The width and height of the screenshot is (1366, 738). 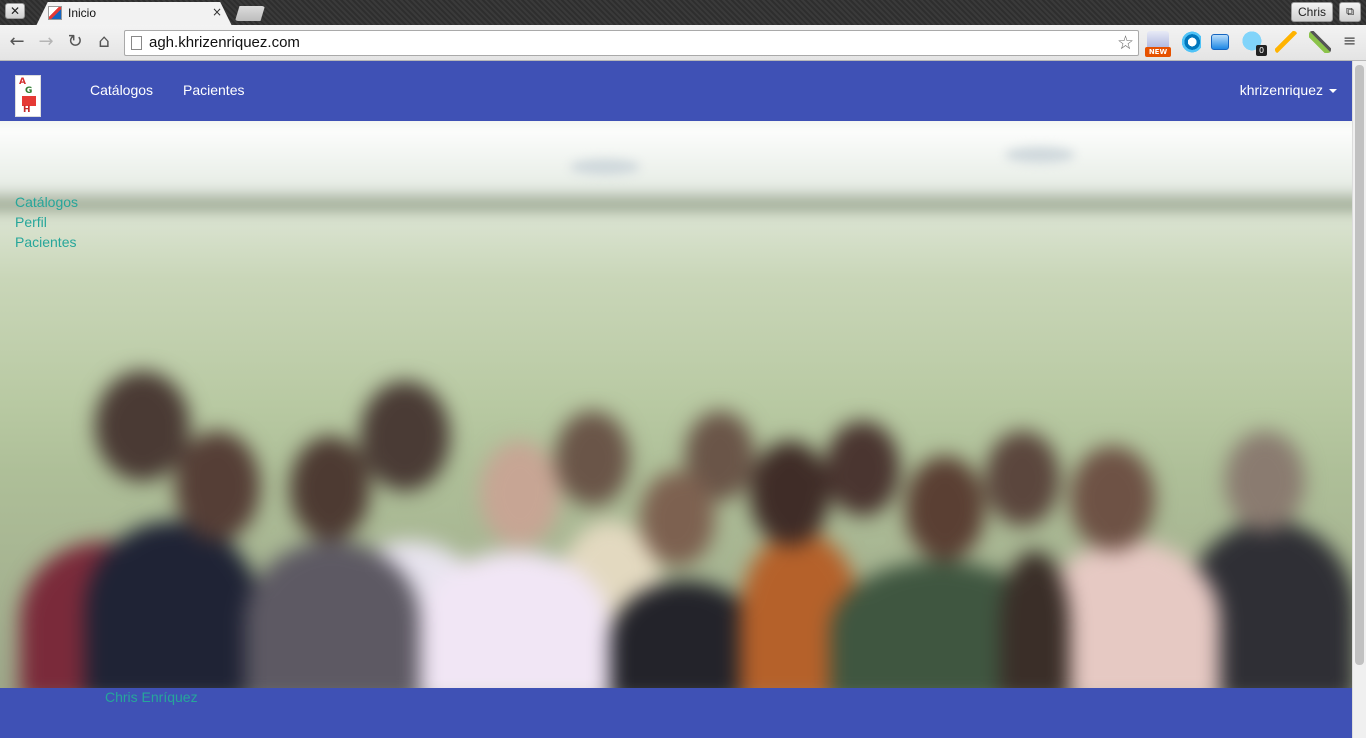 I want to click on side-link-catalogos: Catálogos, so click(x=46, y=202).